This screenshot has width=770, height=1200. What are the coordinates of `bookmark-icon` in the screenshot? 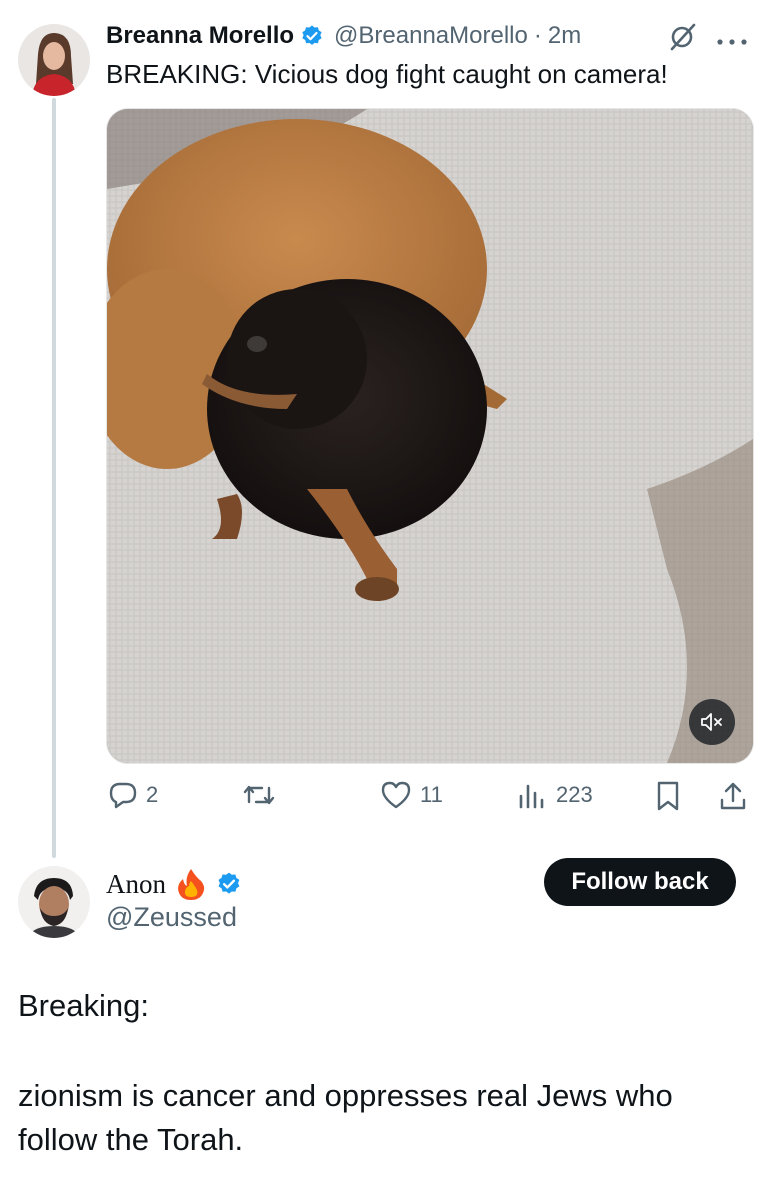 It's located at (668, 796).